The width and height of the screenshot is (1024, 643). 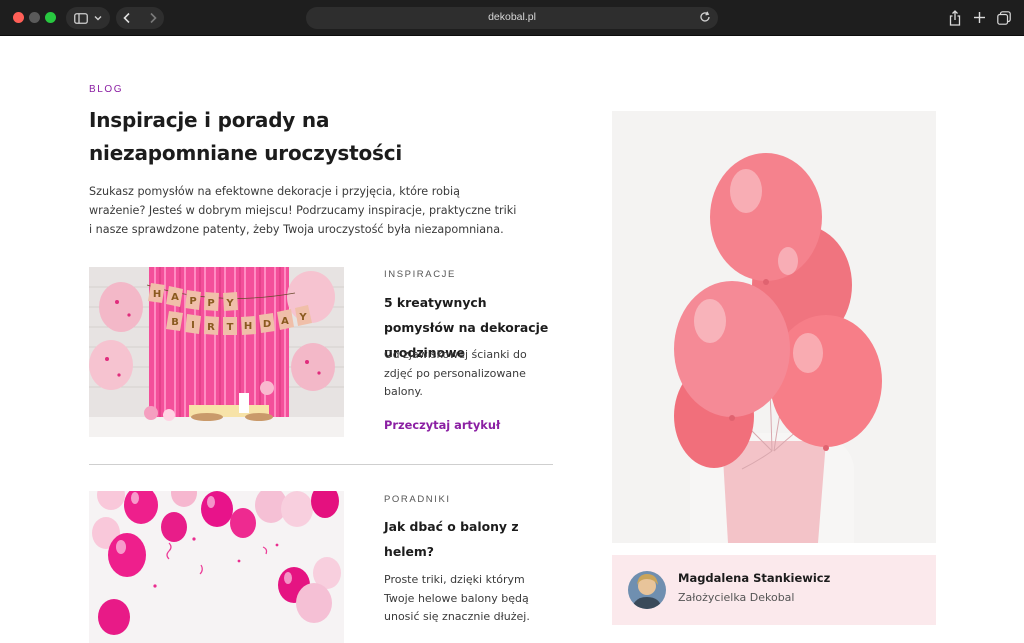 I want to click on article-image-helium-balloons, so click(x=216, y=567).